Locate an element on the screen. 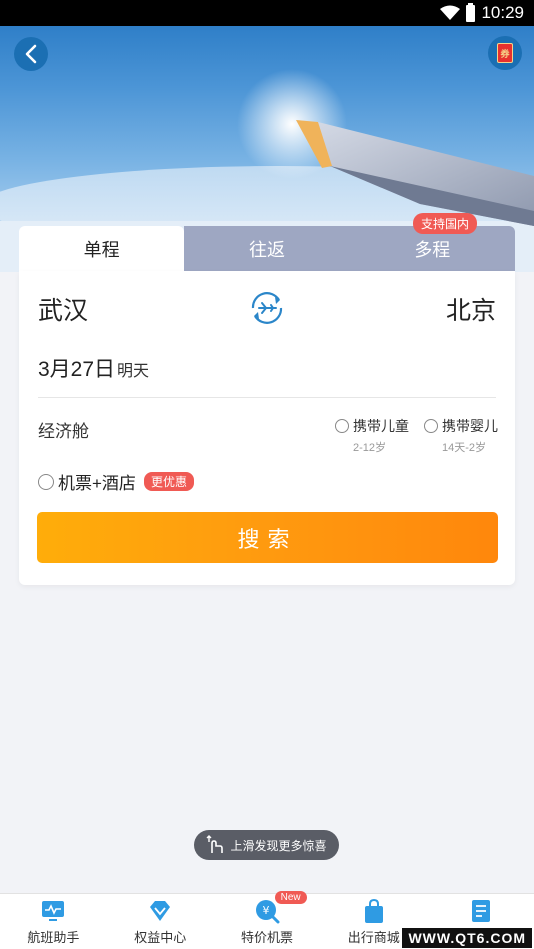 The image size is (534, 949). flight-hotel-option: 机票+酒店 更优惠 is located at coordinates (116, 481).